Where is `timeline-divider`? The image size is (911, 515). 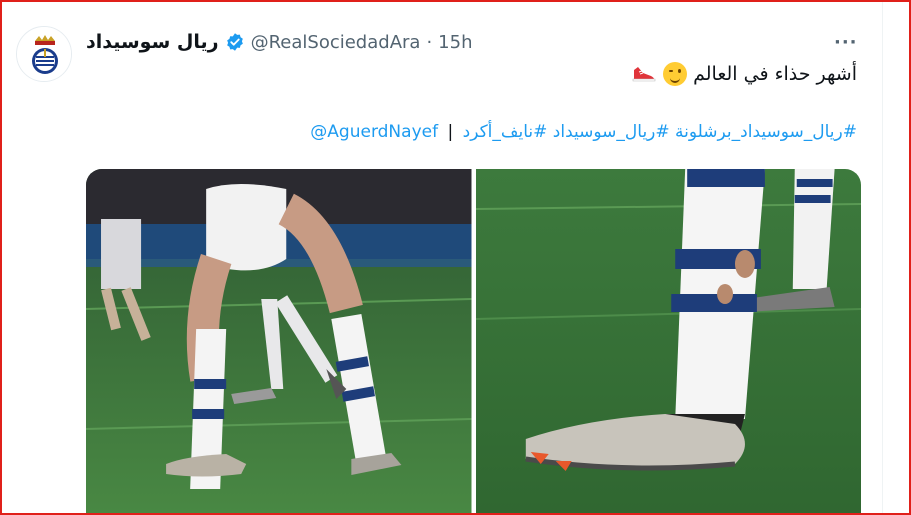 timeline-divider is located at coordinates (882, 257).